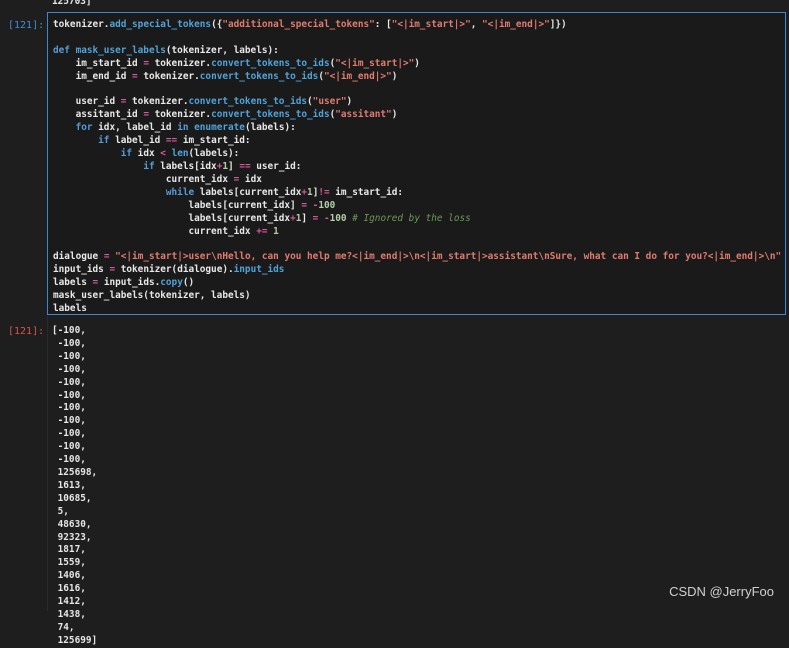  Describe the element at coordinates (217, 24) in the screenshot. I see `code-token: ({` at that location.